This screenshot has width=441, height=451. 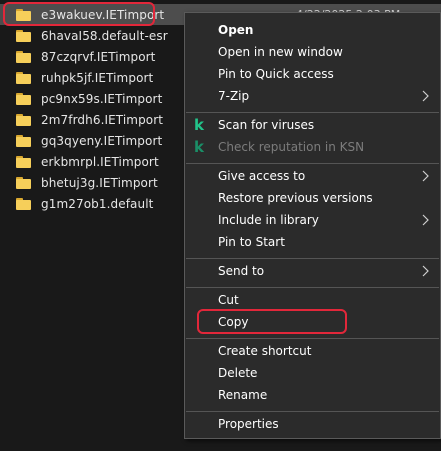 What do you see at coordinates (276, 74) in the screenshot?
I see `menu-item-label: Pin to Quick access` at bounding box center [276, 74].